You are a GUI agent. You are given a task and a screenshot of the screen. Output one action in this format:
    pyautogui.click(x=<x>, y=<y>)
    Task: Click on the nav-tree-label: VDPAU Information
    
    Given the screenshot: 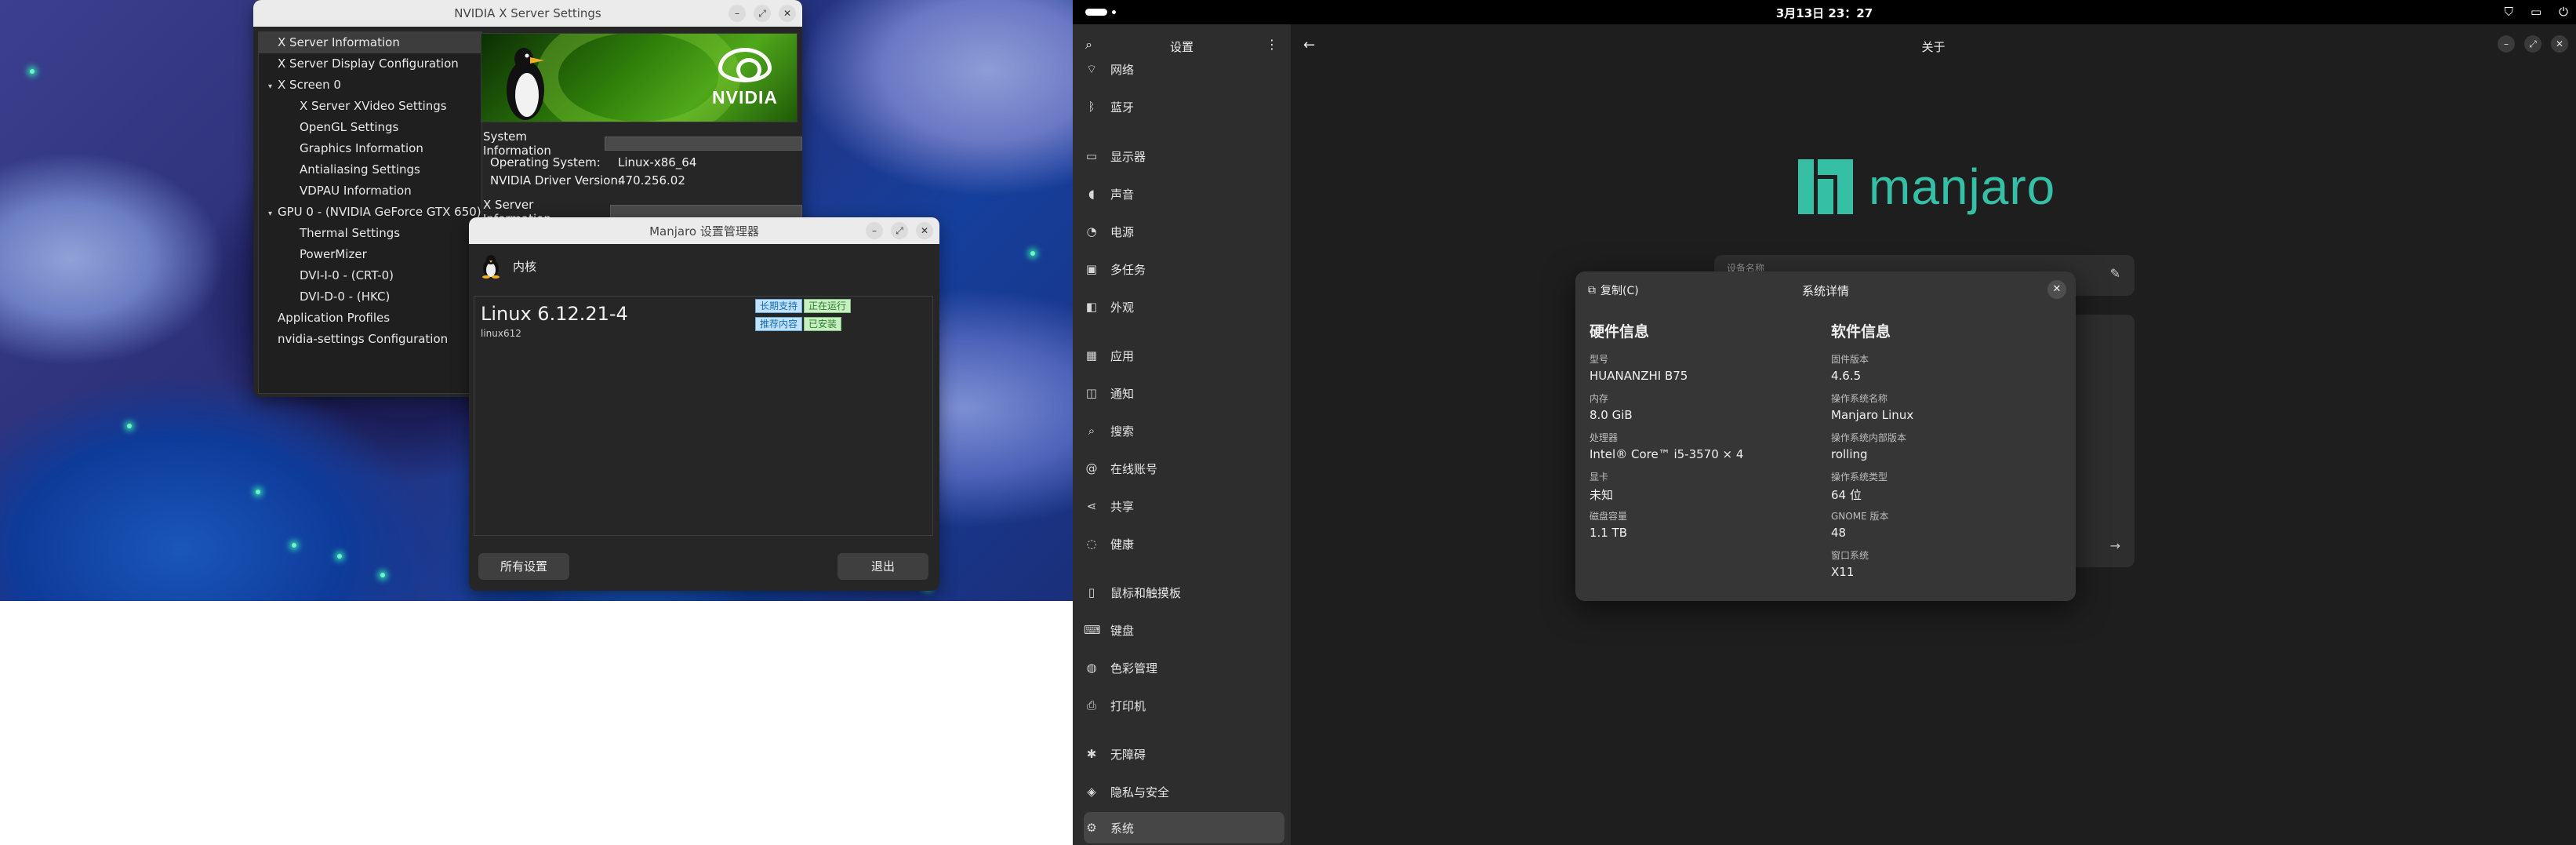 What is the action you would take?
    pyautogui.click(x=356, y=191)
    